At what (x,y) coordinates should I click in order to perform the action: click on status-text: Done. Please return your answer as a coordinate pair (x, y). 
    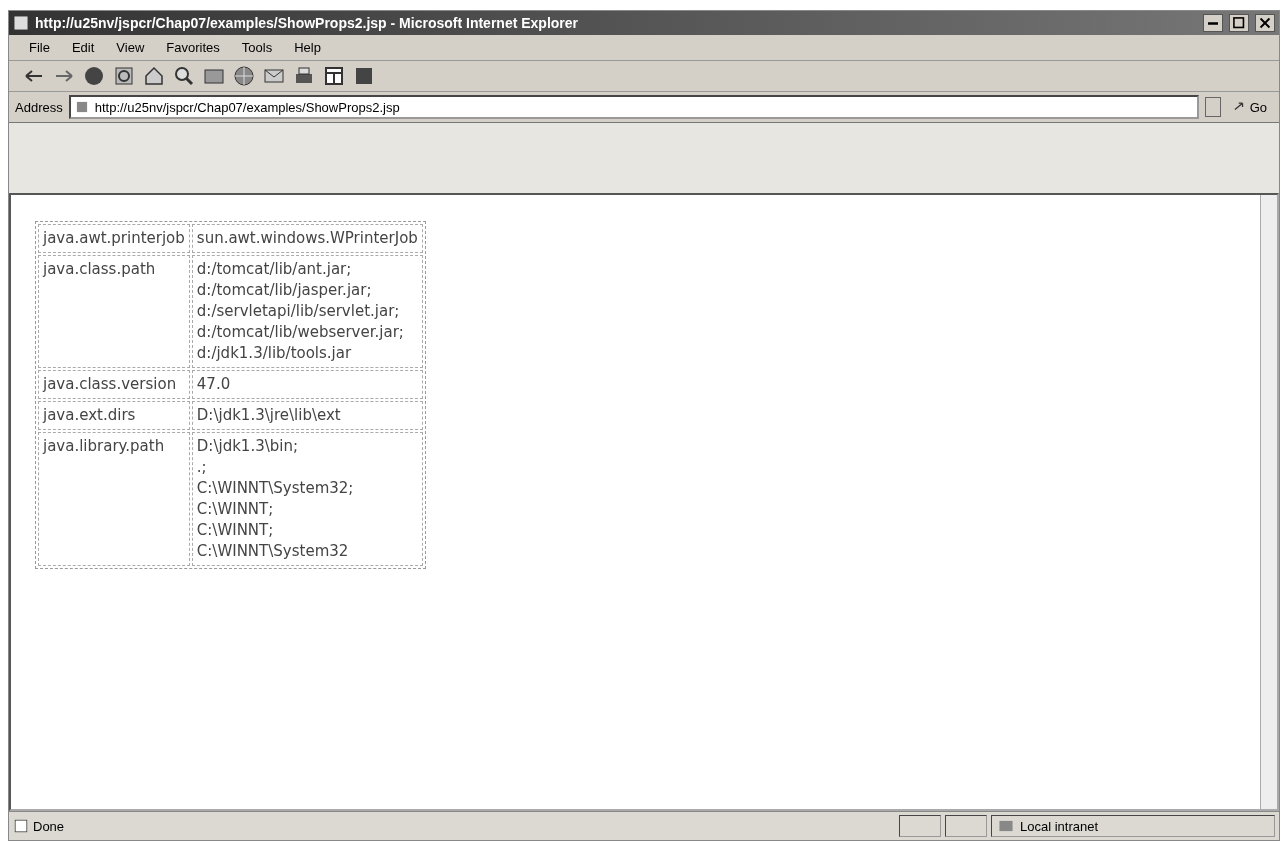
    Looking at the image, I should click on (49, 826).